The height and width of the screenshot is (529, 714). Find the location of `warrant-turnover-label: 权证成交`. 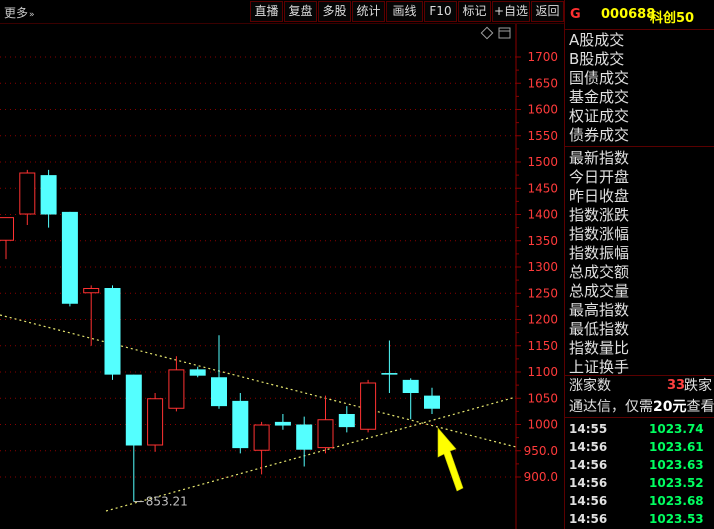

warrant-turnover-label: 权证成交 is located at coordinates (599, 116).